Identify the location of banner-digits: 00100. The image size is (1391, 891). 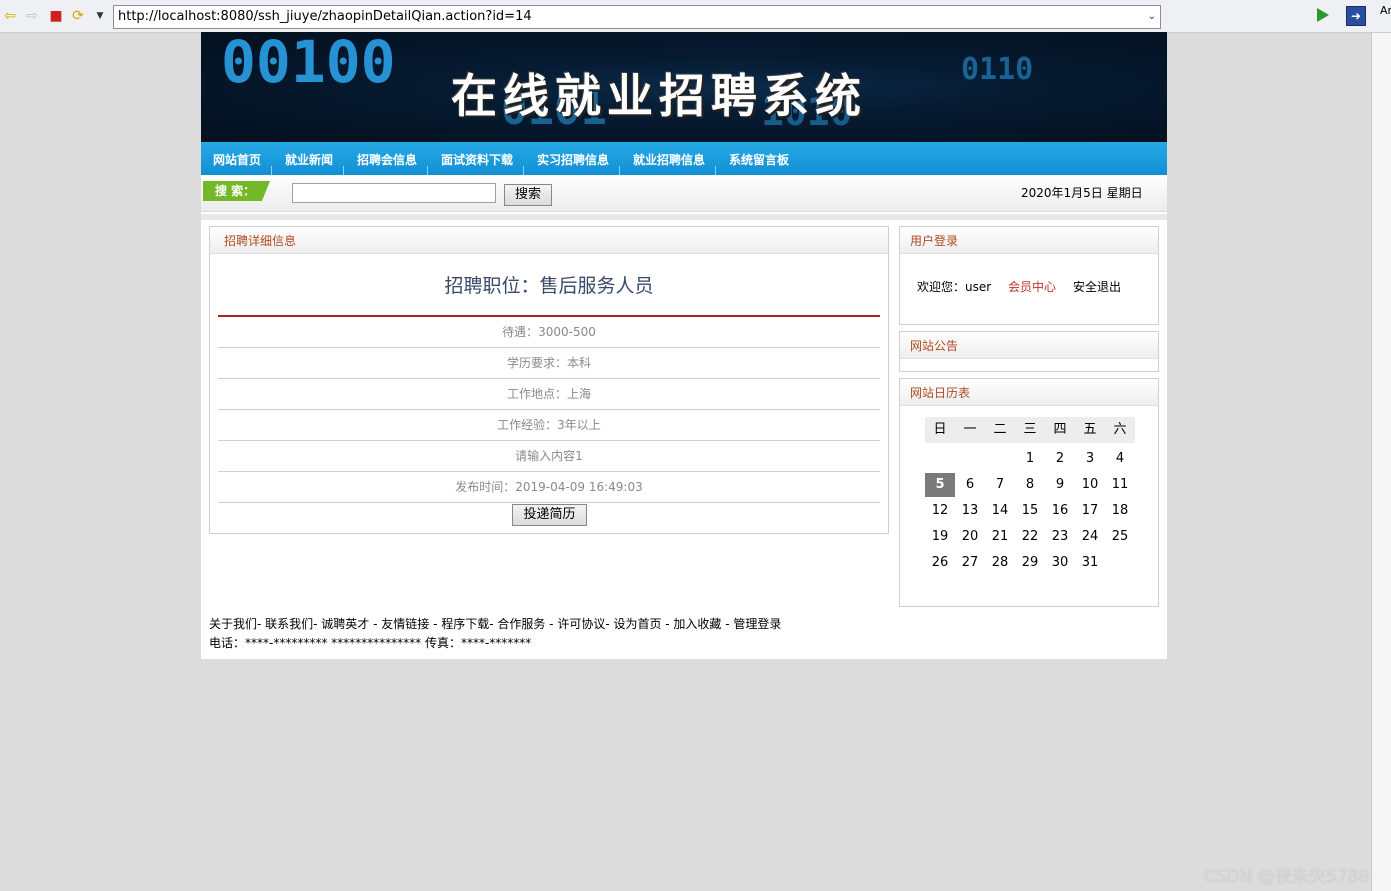
(308, 64).